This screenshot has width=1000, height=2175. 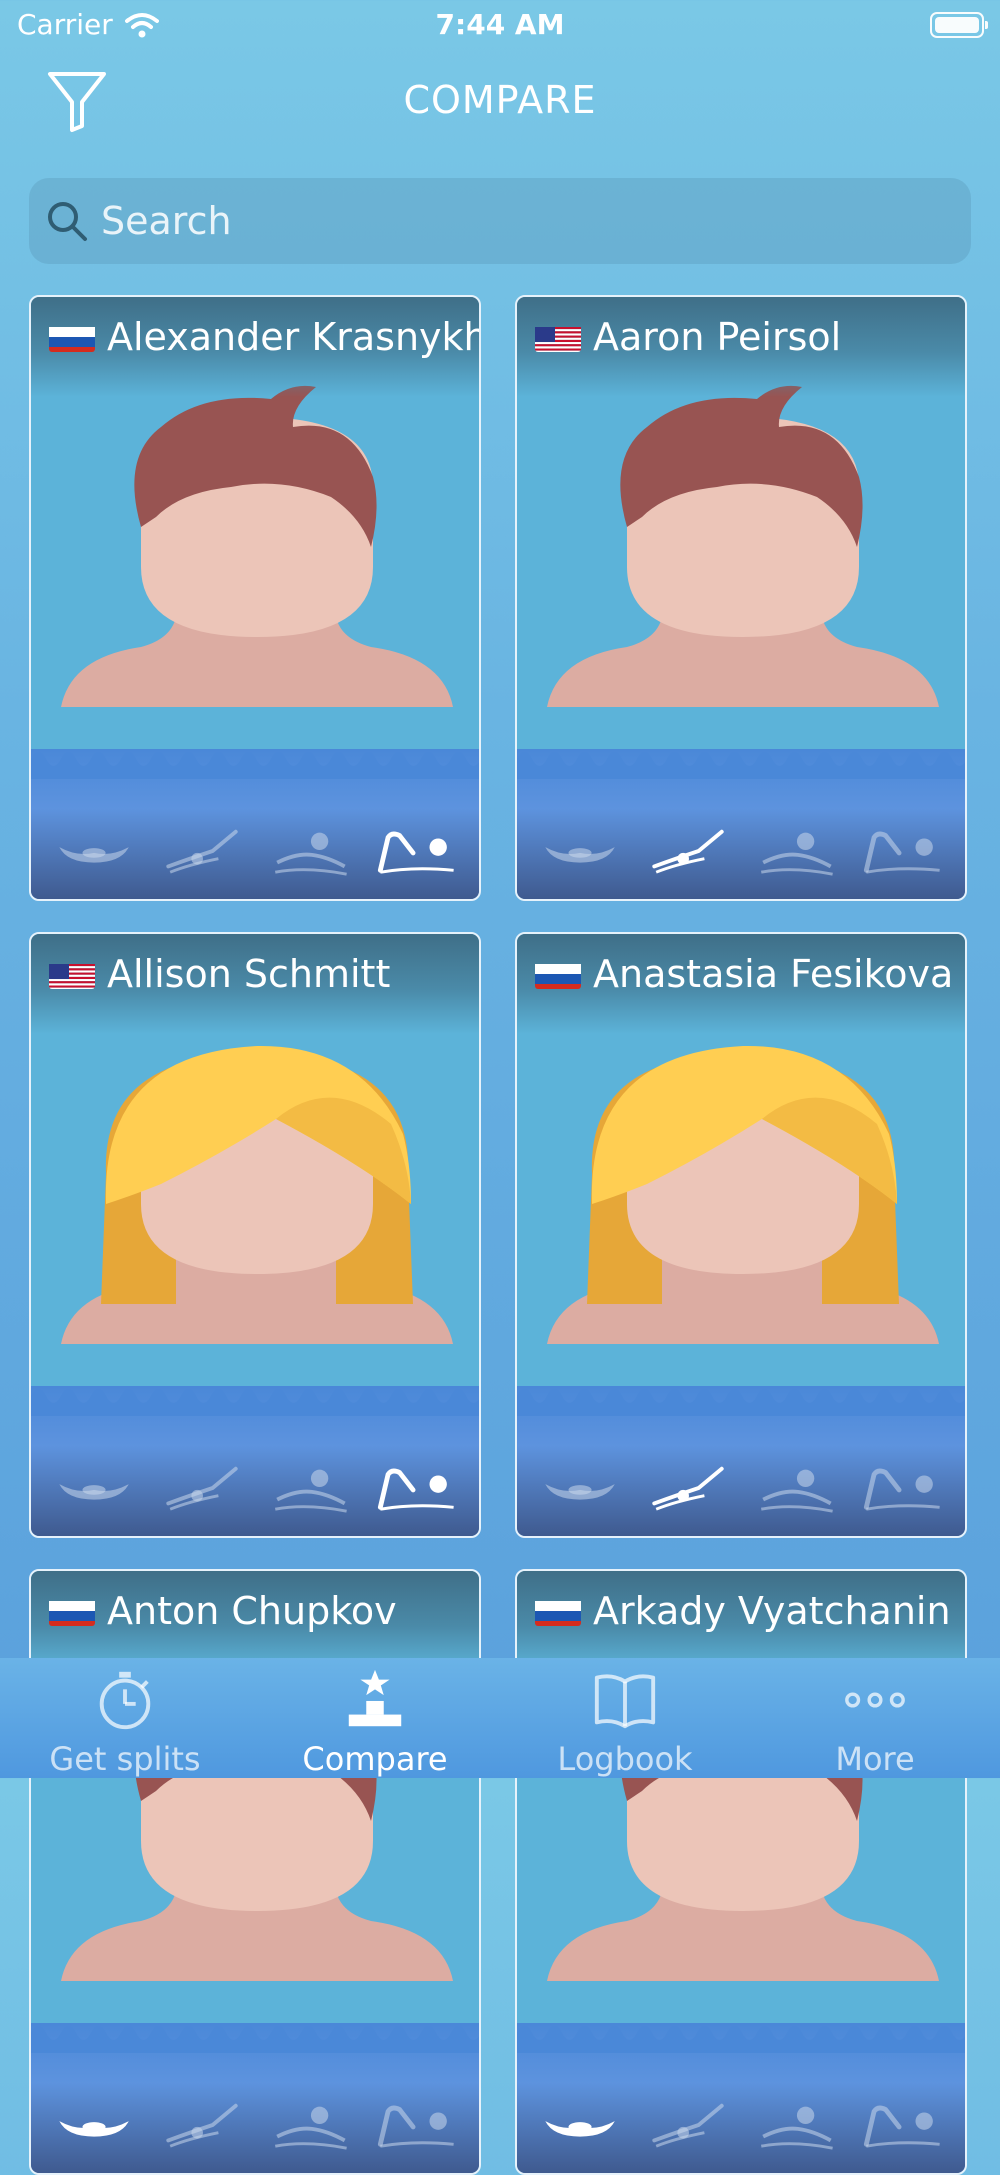 I want to click on athlete-name: Aaron Peirsol, so click(x=717, y=337).